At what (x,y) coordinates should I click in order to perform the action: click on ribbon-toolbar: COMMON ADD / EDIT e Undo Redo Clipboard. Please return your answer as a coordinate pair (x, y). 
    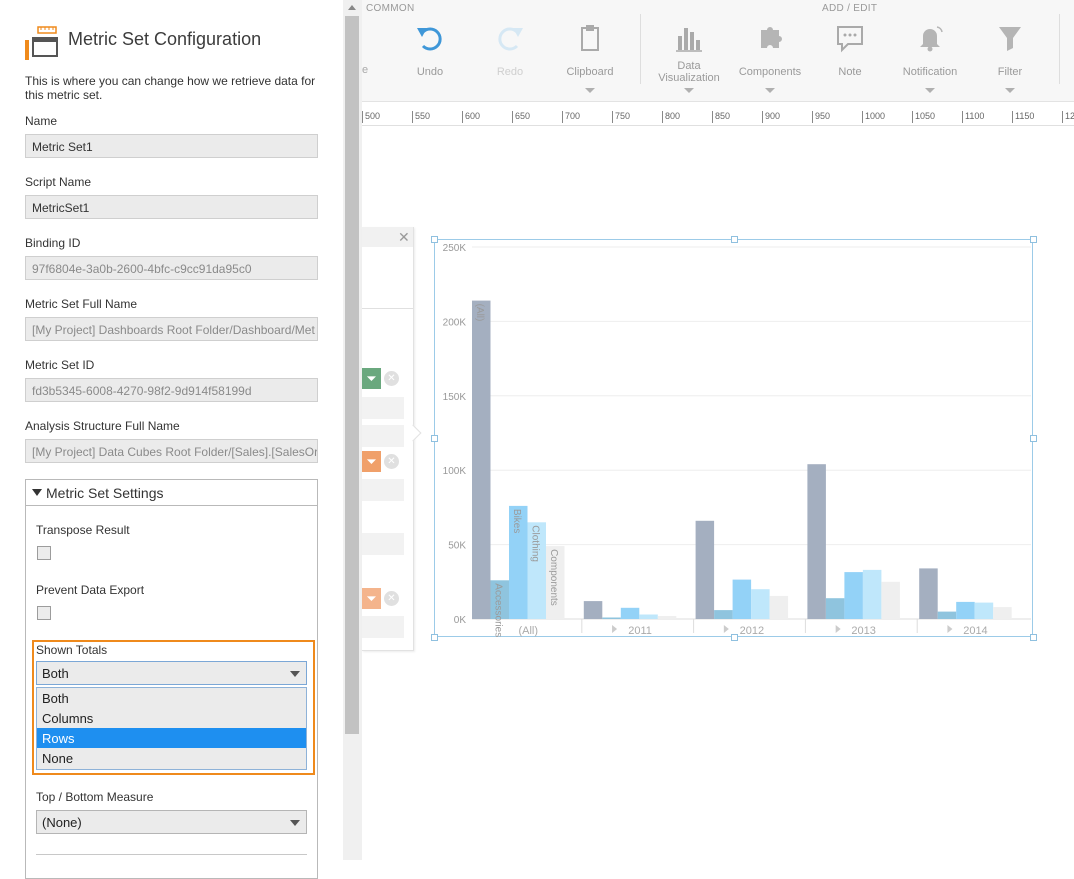
    Looking at the image, I should click on (718, 51).